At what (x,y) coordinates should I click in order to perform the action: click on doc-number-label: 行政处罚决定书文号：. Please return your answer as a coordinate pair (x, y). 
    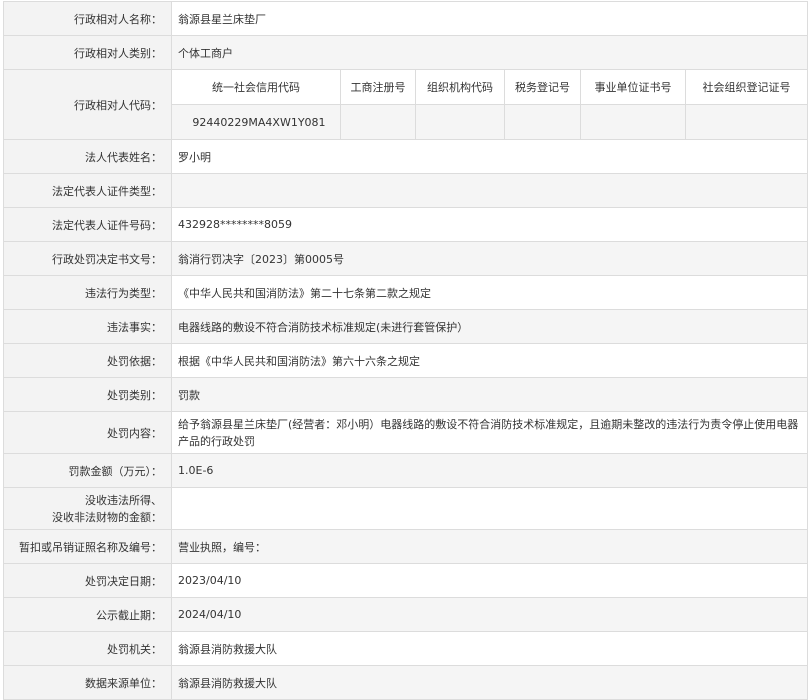
    Looking at the image, I should click on (87, 258).